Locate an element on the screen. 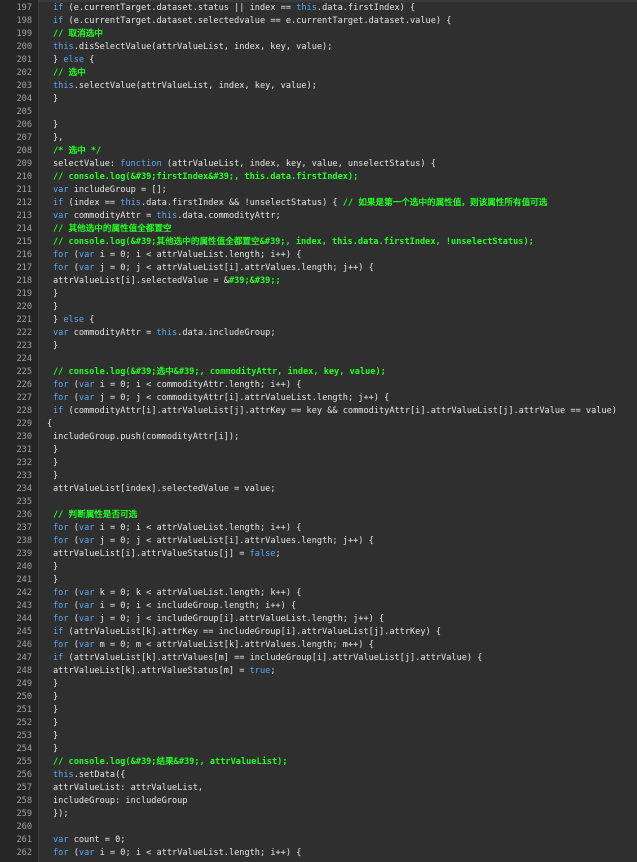 The width and height of the screenshot is (637, 862). code-line: 219} is located at coordinates (318, 294).